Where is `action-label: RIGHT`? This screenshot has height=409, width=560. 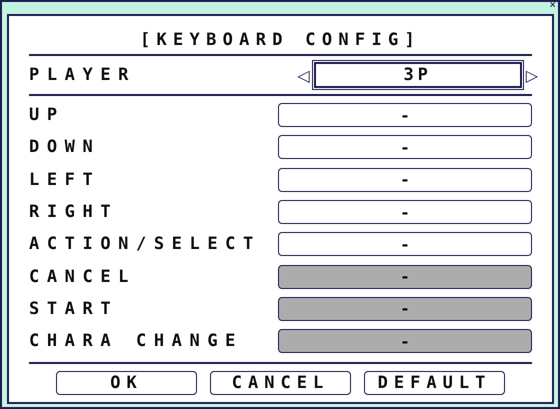 action-label: RIGHT is located at coordinates (73, 212).